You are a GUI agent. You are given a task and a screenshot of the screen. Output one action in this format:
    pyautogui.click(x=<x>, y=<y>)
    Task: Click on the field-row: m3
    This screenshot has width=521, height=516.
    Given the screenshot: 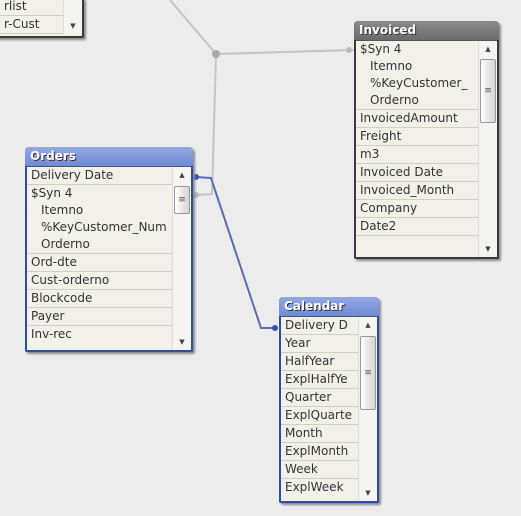 What is the action you would take?
    pyautogui.click(x=426, y=155)
    